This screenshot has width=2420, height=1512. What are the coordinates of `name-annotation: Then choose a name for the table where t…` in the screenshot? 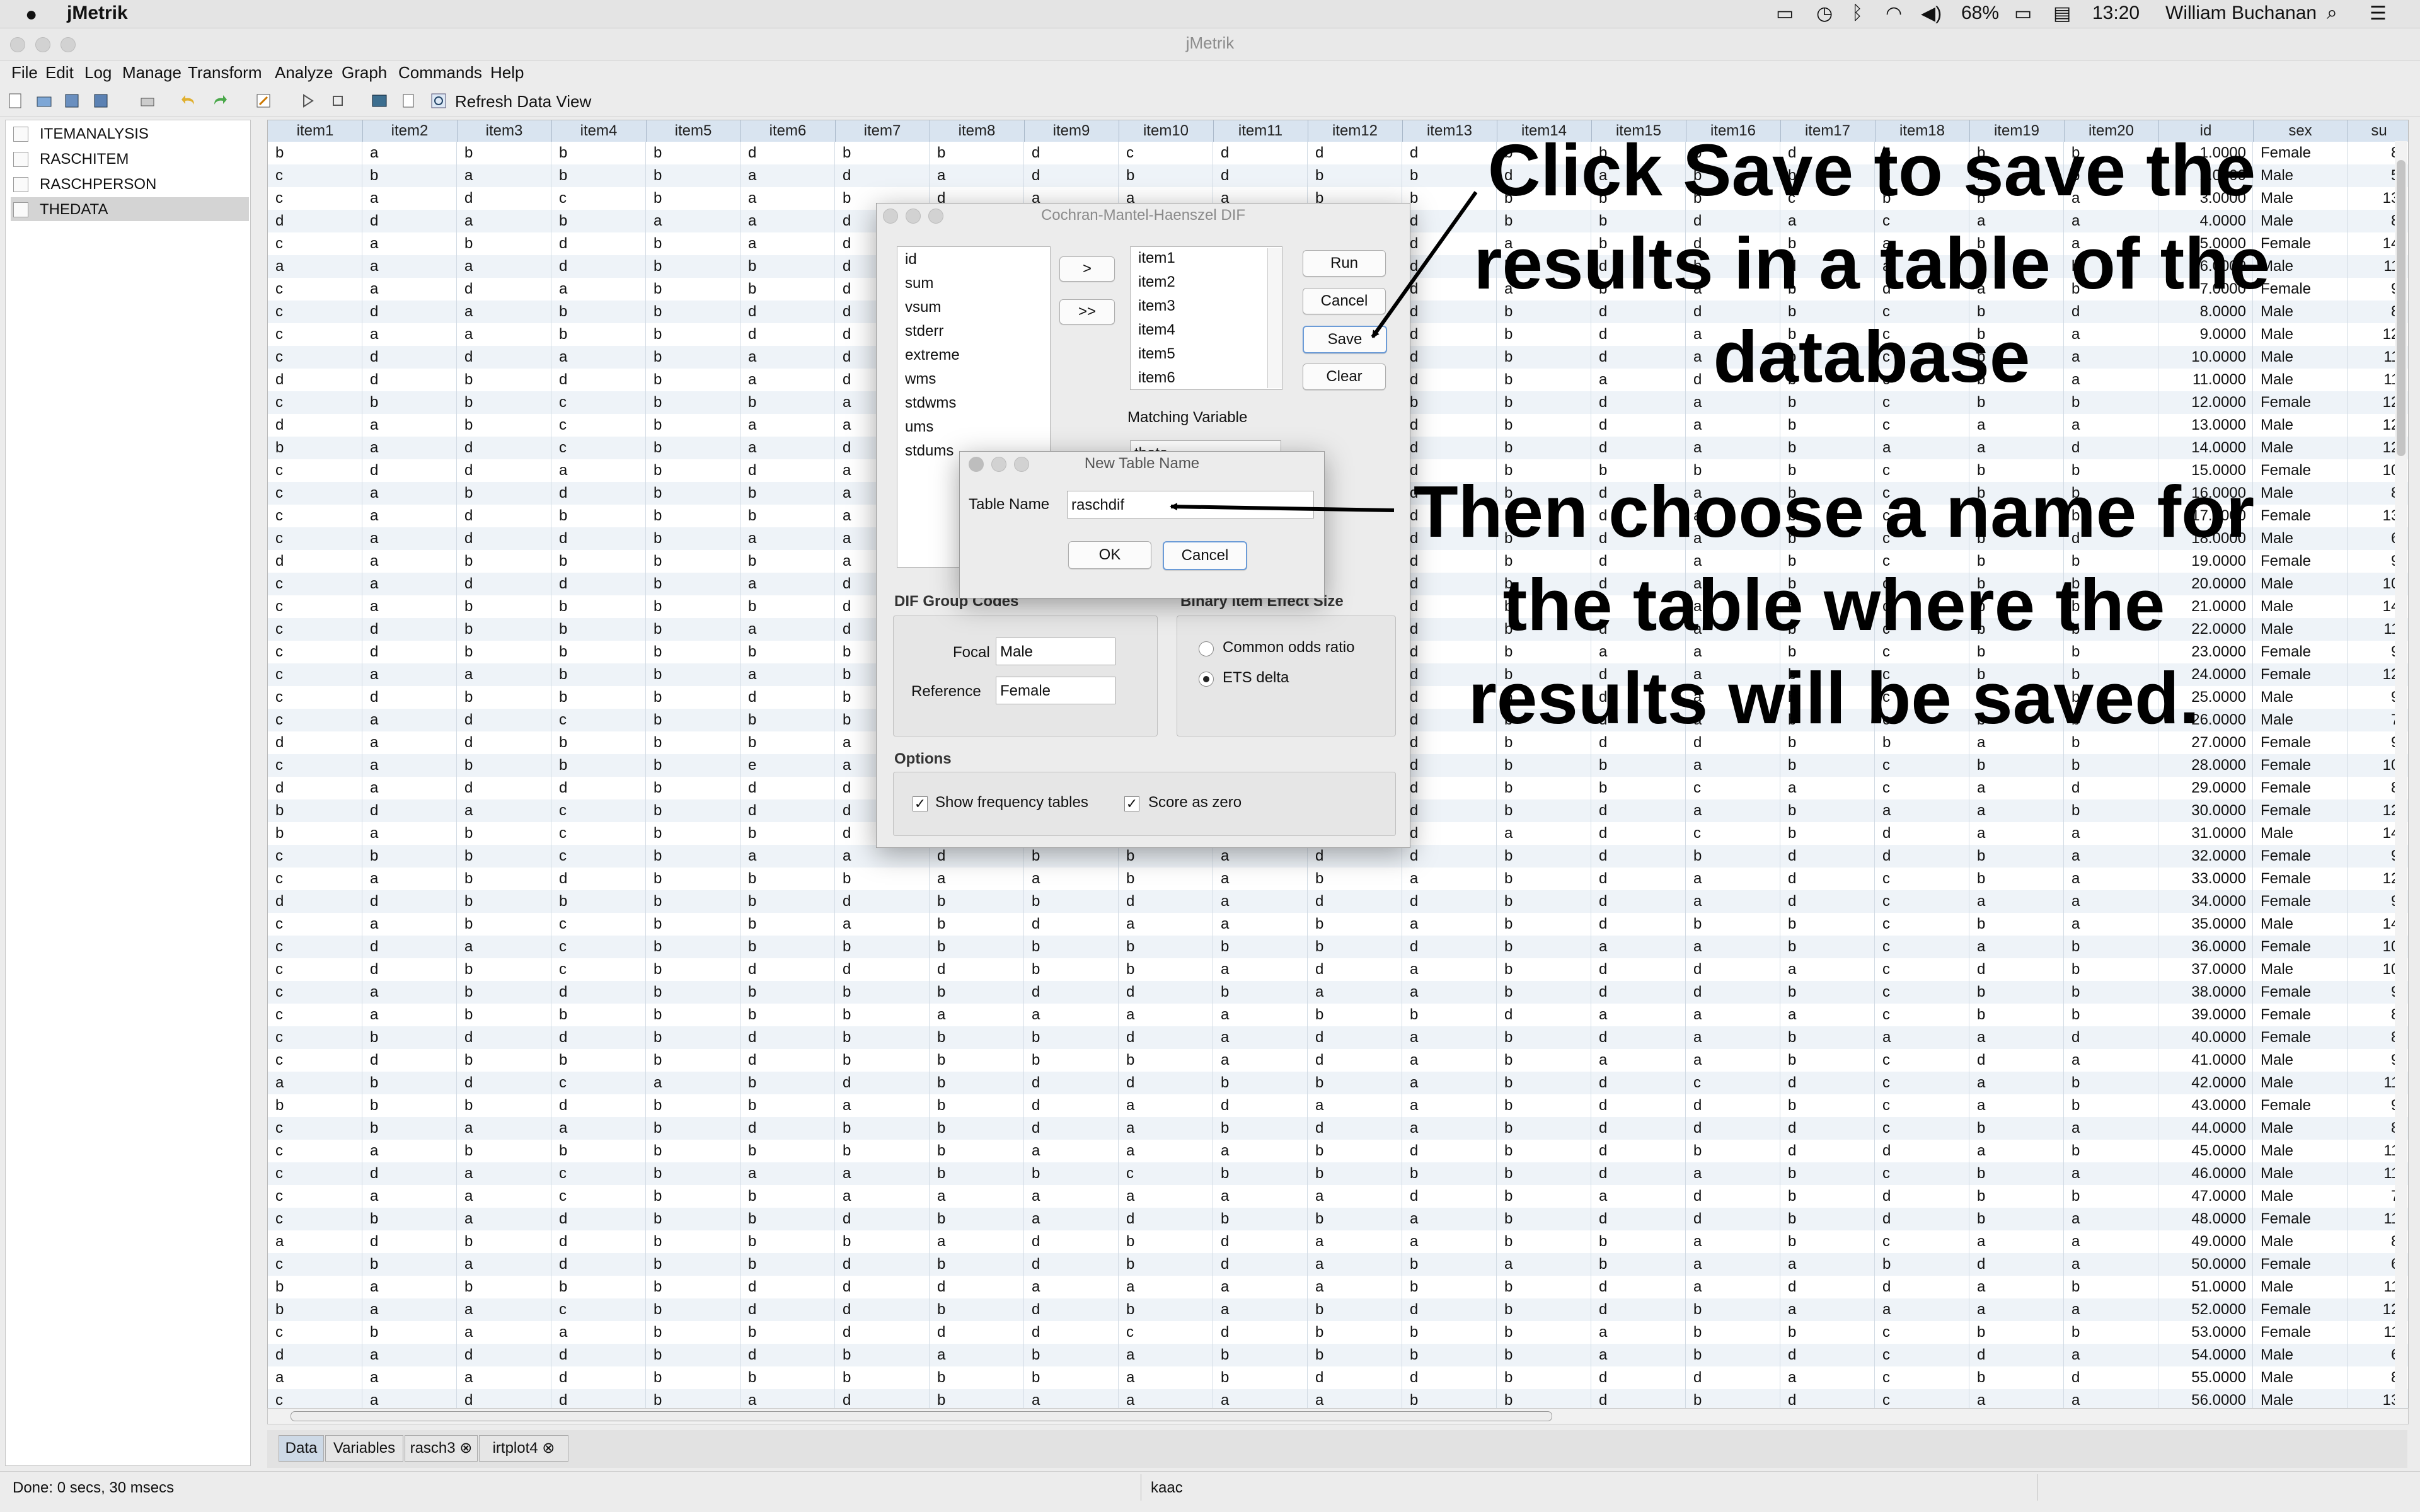 It's located at (1834, 605).